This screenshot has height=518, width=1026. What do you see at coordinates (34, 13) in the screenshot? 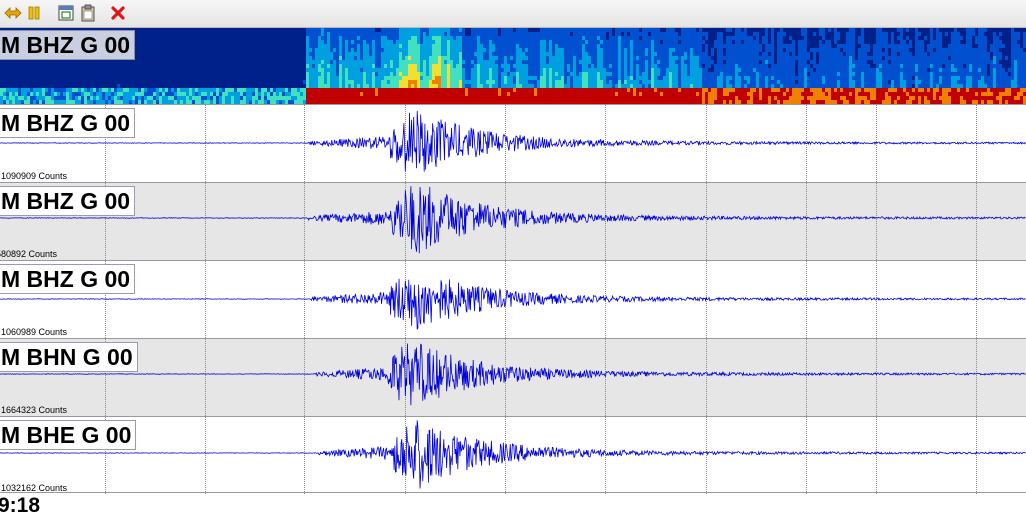
I see `pause-icon` at bounding box center [34, 13].